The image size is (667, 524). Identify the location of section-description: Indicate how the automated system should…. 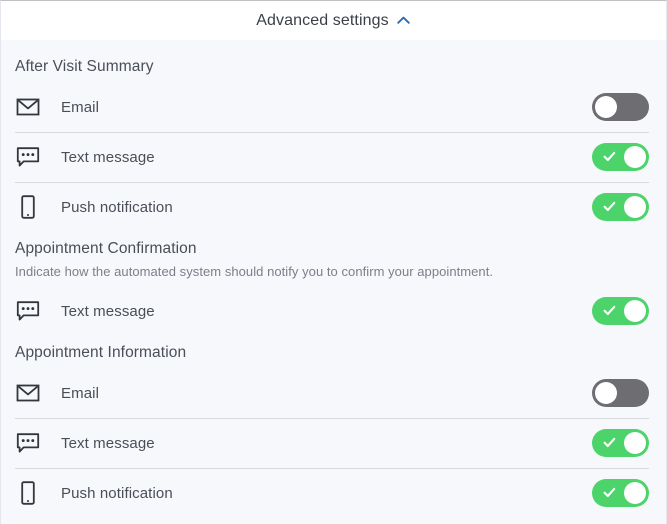
(254, 271).